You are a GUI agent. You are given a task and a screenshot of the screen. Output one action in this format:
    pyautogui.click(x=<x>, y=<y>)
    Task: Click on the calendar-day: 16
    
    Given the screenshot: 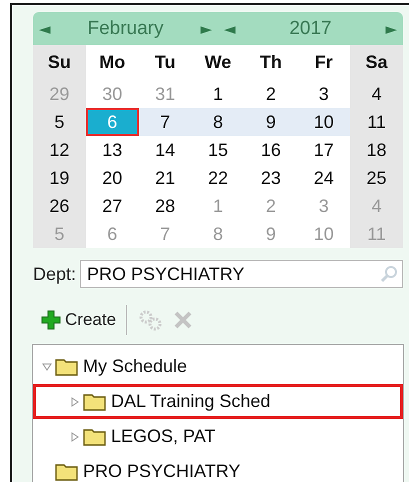 What is the action you would take?
    pyautogui.click(x=271, y=150)
    